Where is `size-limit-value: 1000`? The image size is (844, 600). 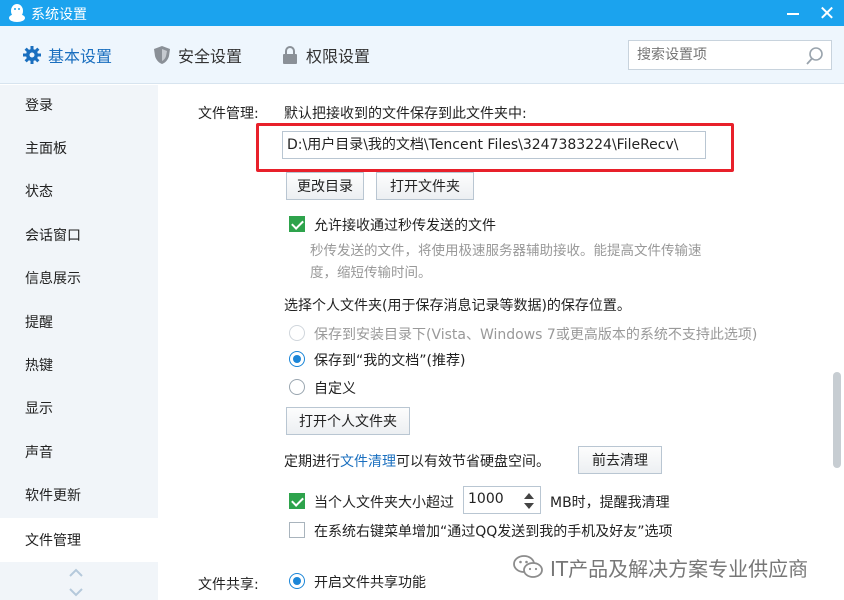
size-limit-value: 1000 is located at coordinates (486, 499).